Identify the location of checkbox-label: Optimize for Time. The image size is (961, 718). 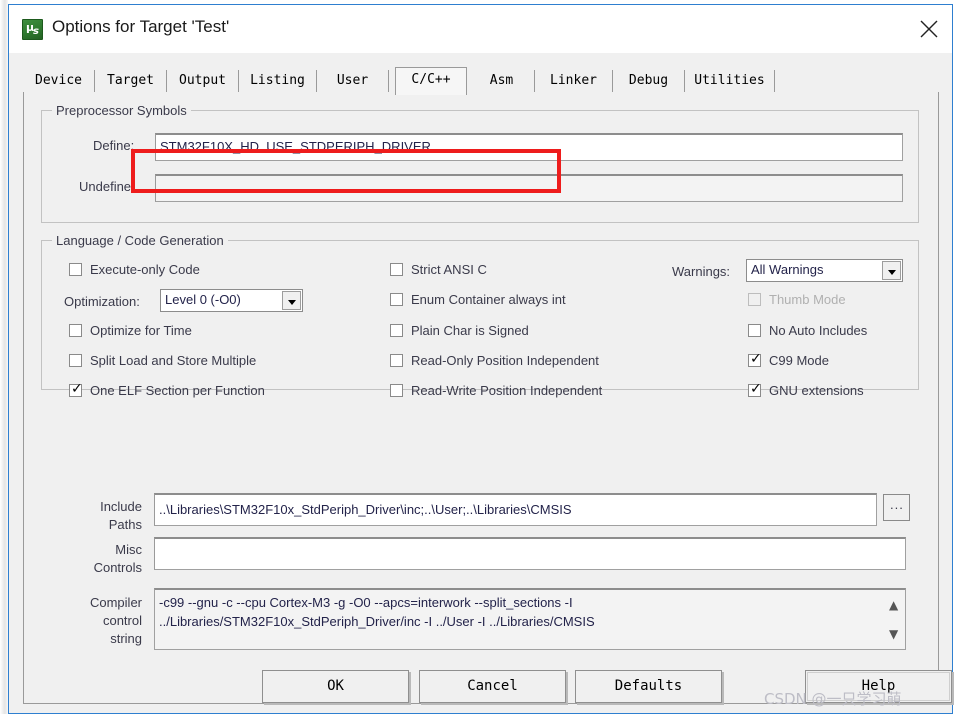
(141, 330).